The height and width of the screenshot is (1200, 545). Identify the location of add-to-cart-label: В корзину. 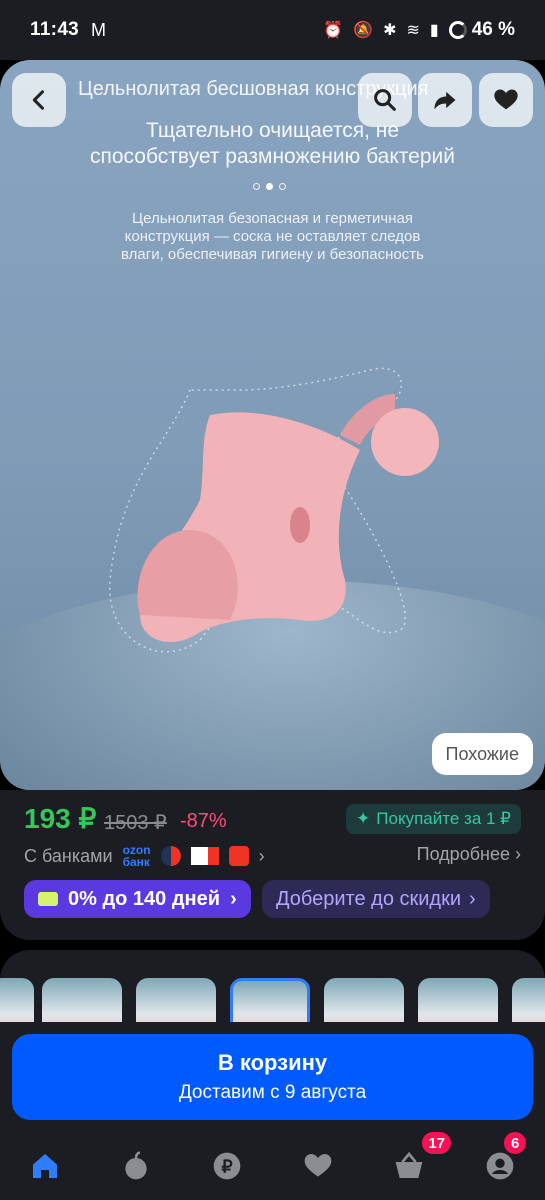
(272, 1062).